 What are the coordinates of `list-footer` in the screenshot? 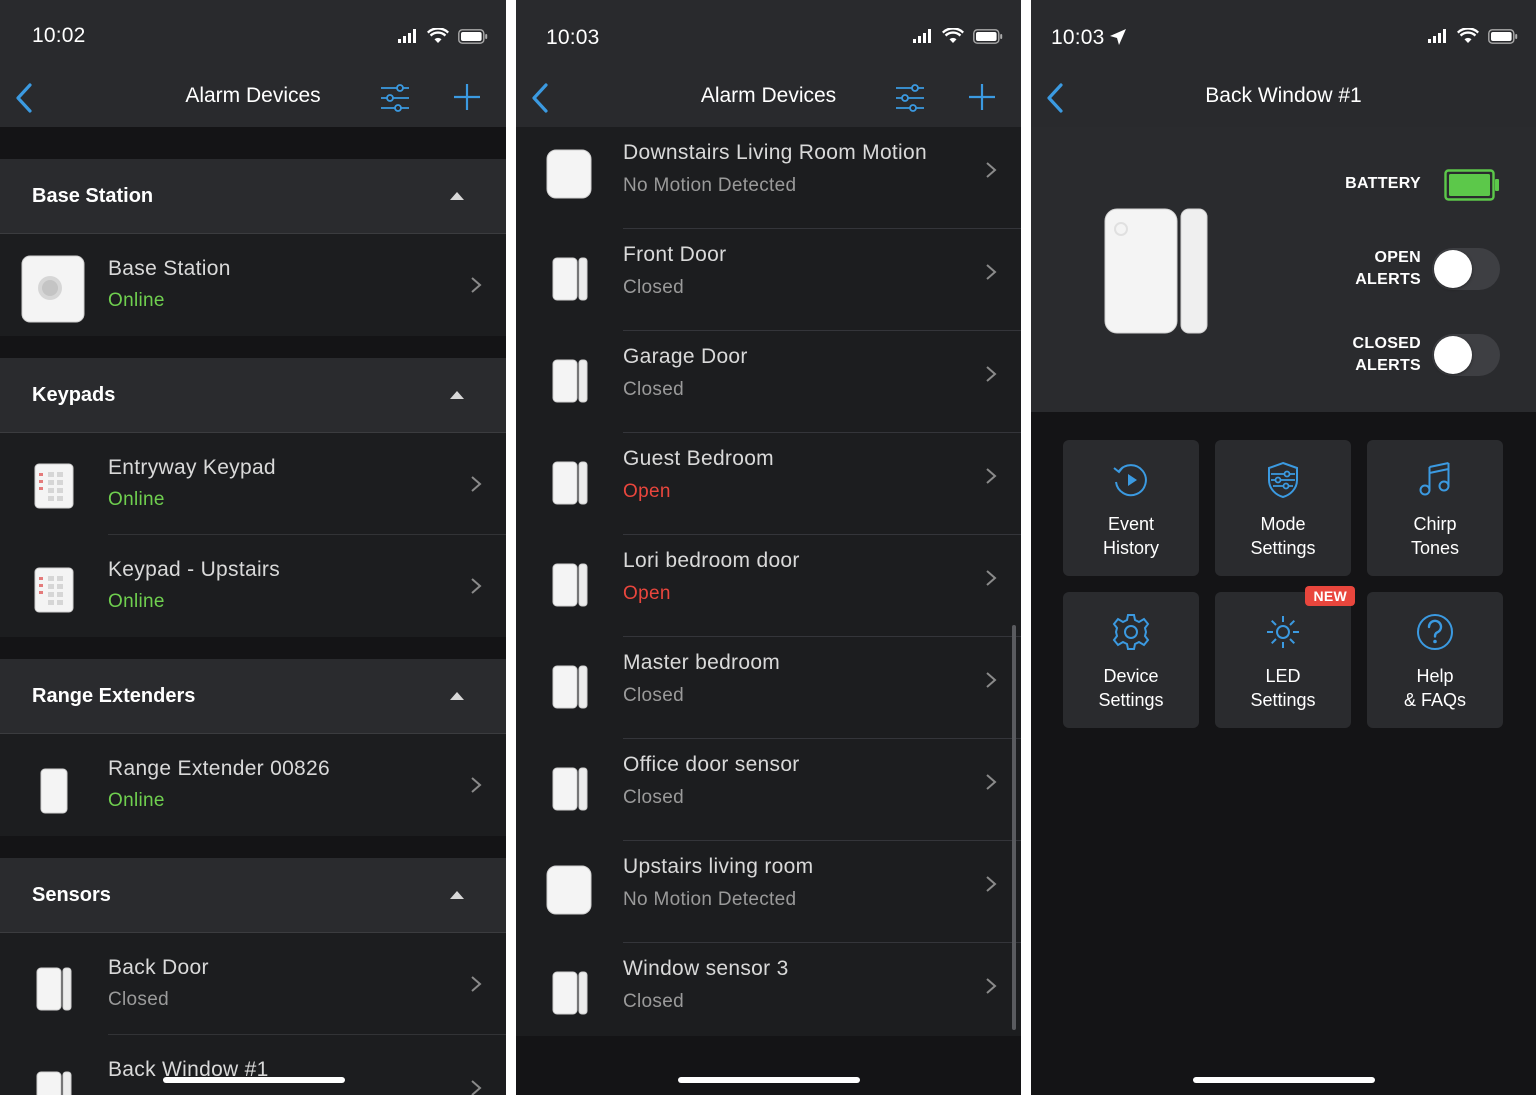 It's located at (768, 1065).